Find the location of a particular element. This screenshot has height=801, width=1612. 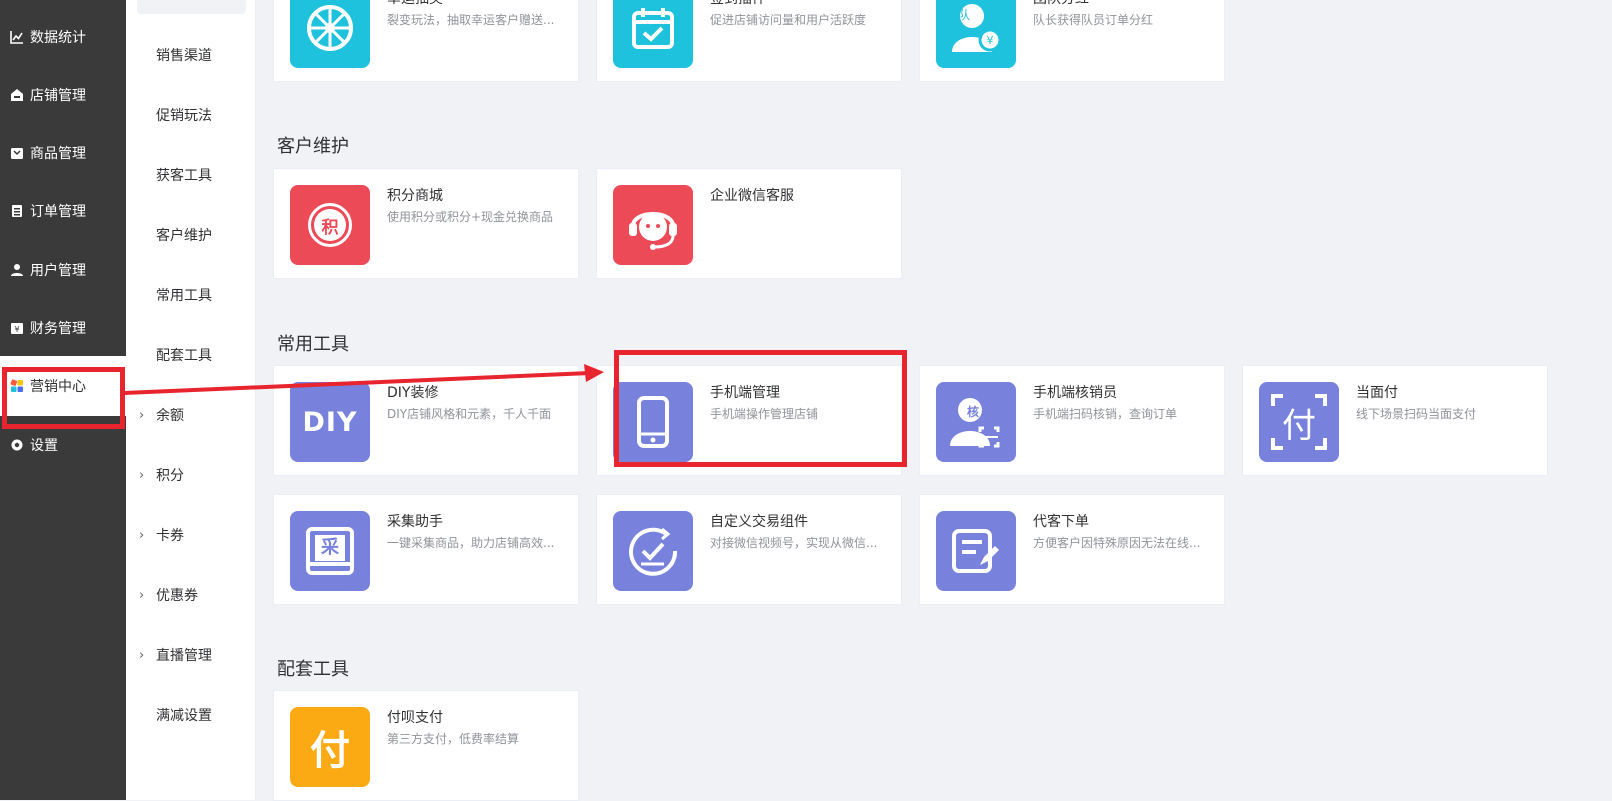

card-team-bonus: ¥ 队 团队分红 队长获得队员订单分红 is located at coordinates (1072, 41).